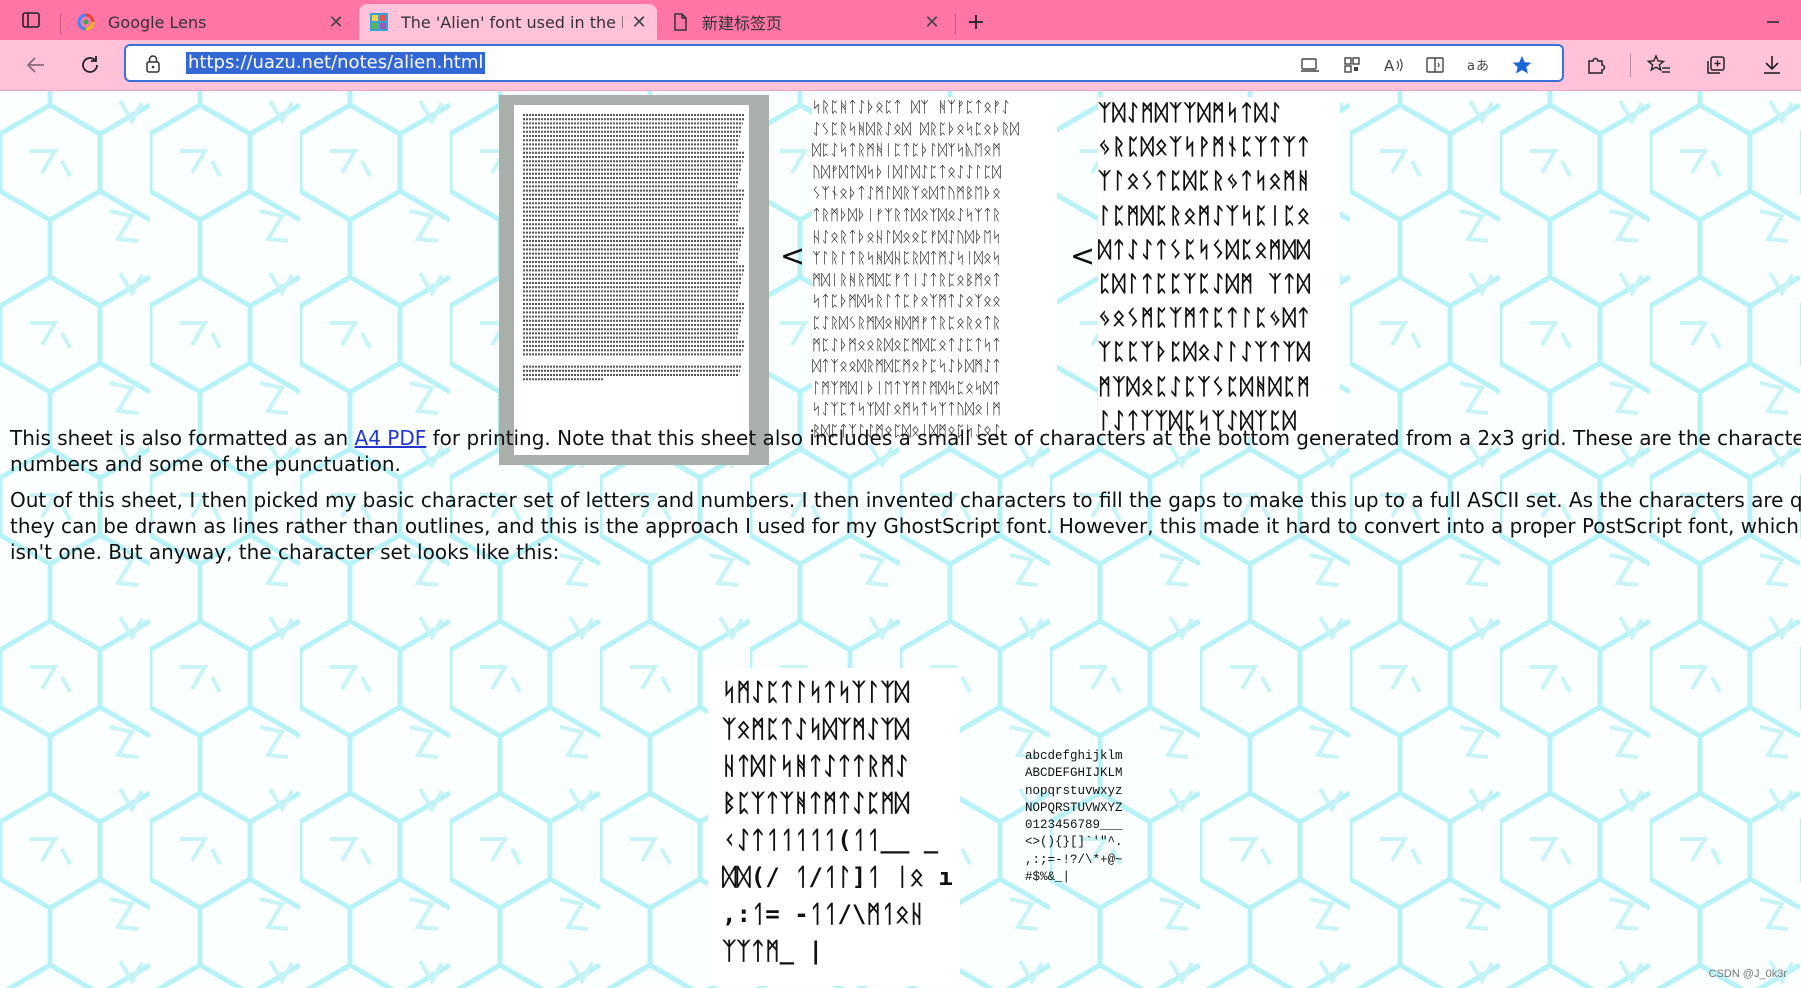 This screenshot has width=1801, height=988. I want to click on charset-line: ᚺᛏᛞᛚᛋᚻᛏᛇᛏᛏᚱᛗᛇ, so click(816, 766).